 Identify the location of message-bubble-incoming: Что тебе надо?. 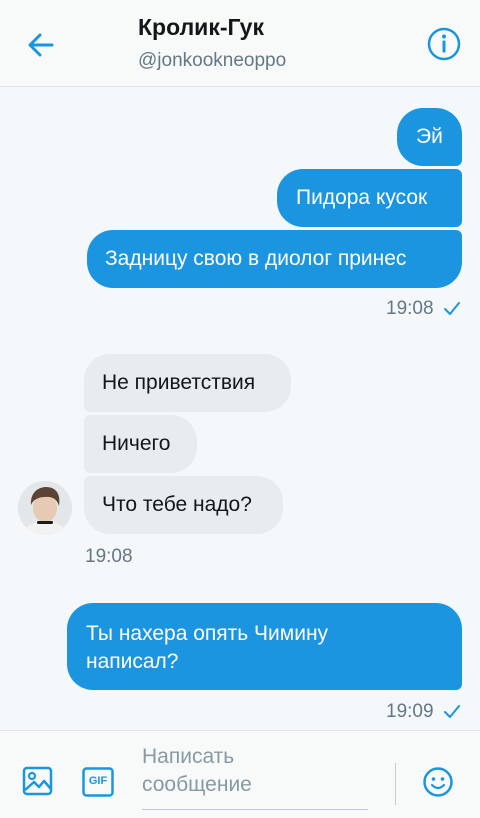
(183, 505).